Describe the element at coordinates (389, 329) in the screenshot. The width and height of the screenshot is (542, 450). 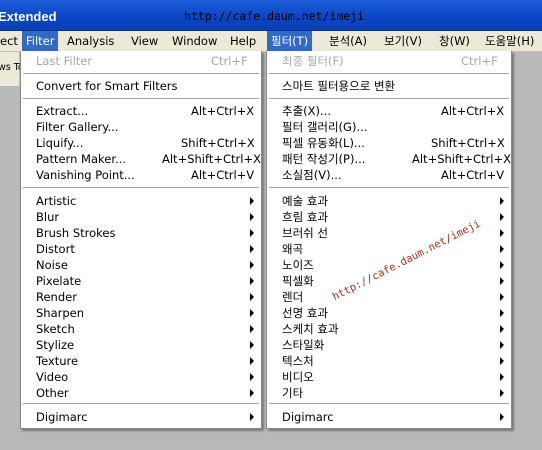
I see `menu-item-sketch-ko: 스케치 효과` at that location.